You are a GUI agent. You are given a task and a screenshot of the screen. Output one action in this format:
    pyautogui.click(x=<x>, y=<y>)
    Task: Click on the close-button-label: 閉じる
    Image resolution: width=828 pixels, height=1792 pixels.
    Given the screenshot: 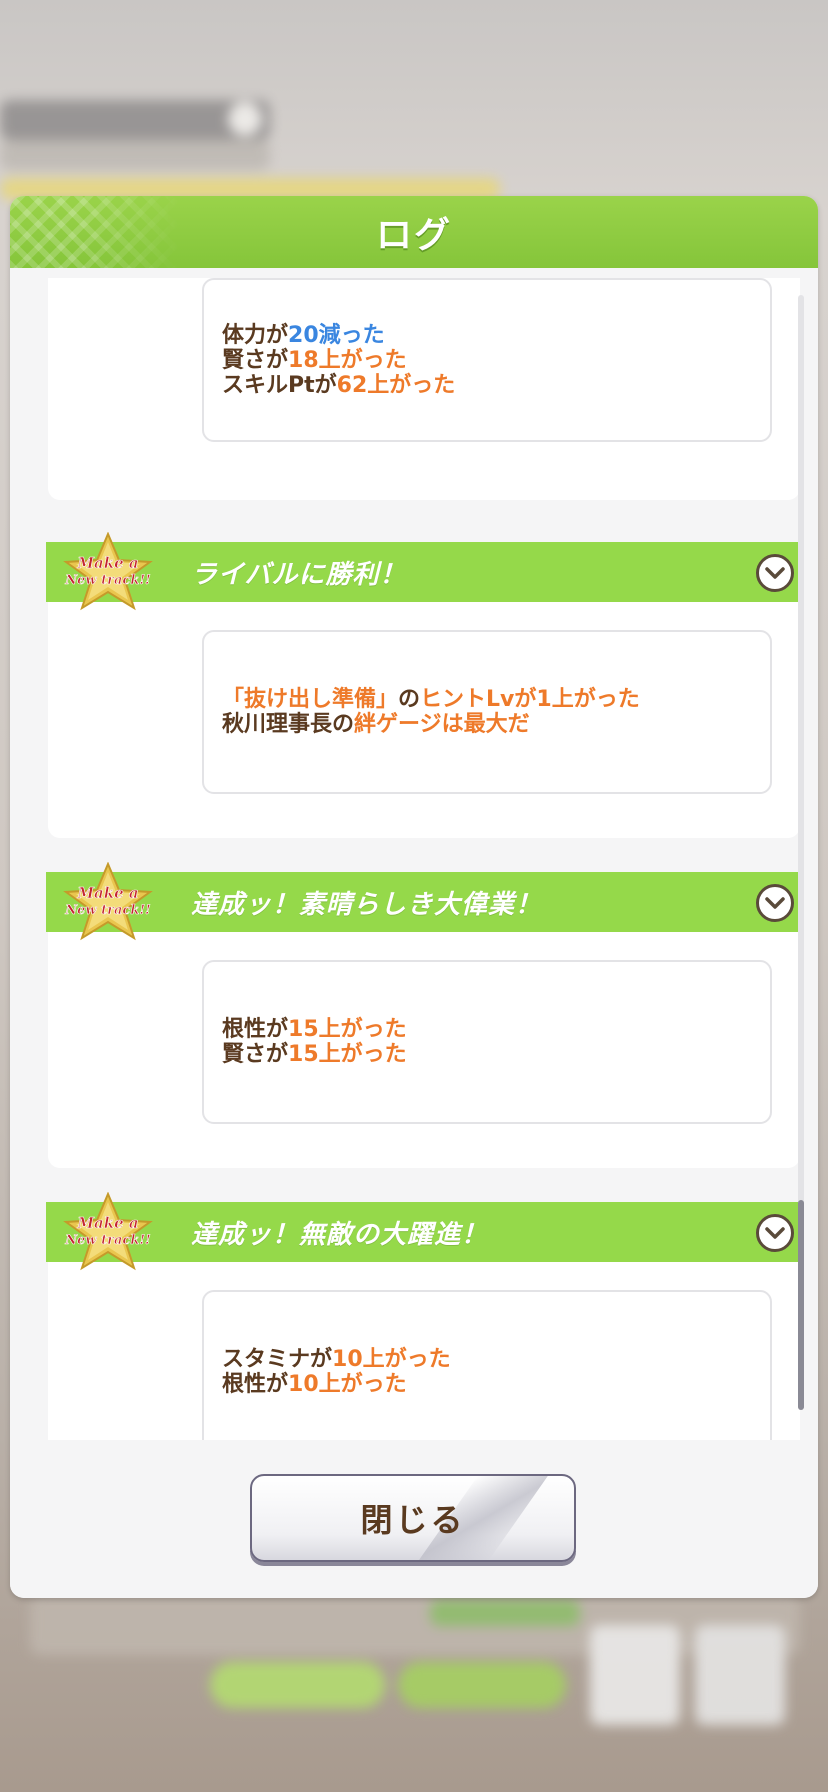 What is the action you would take?
    pyautogui.click(x=413, y=1520)
    